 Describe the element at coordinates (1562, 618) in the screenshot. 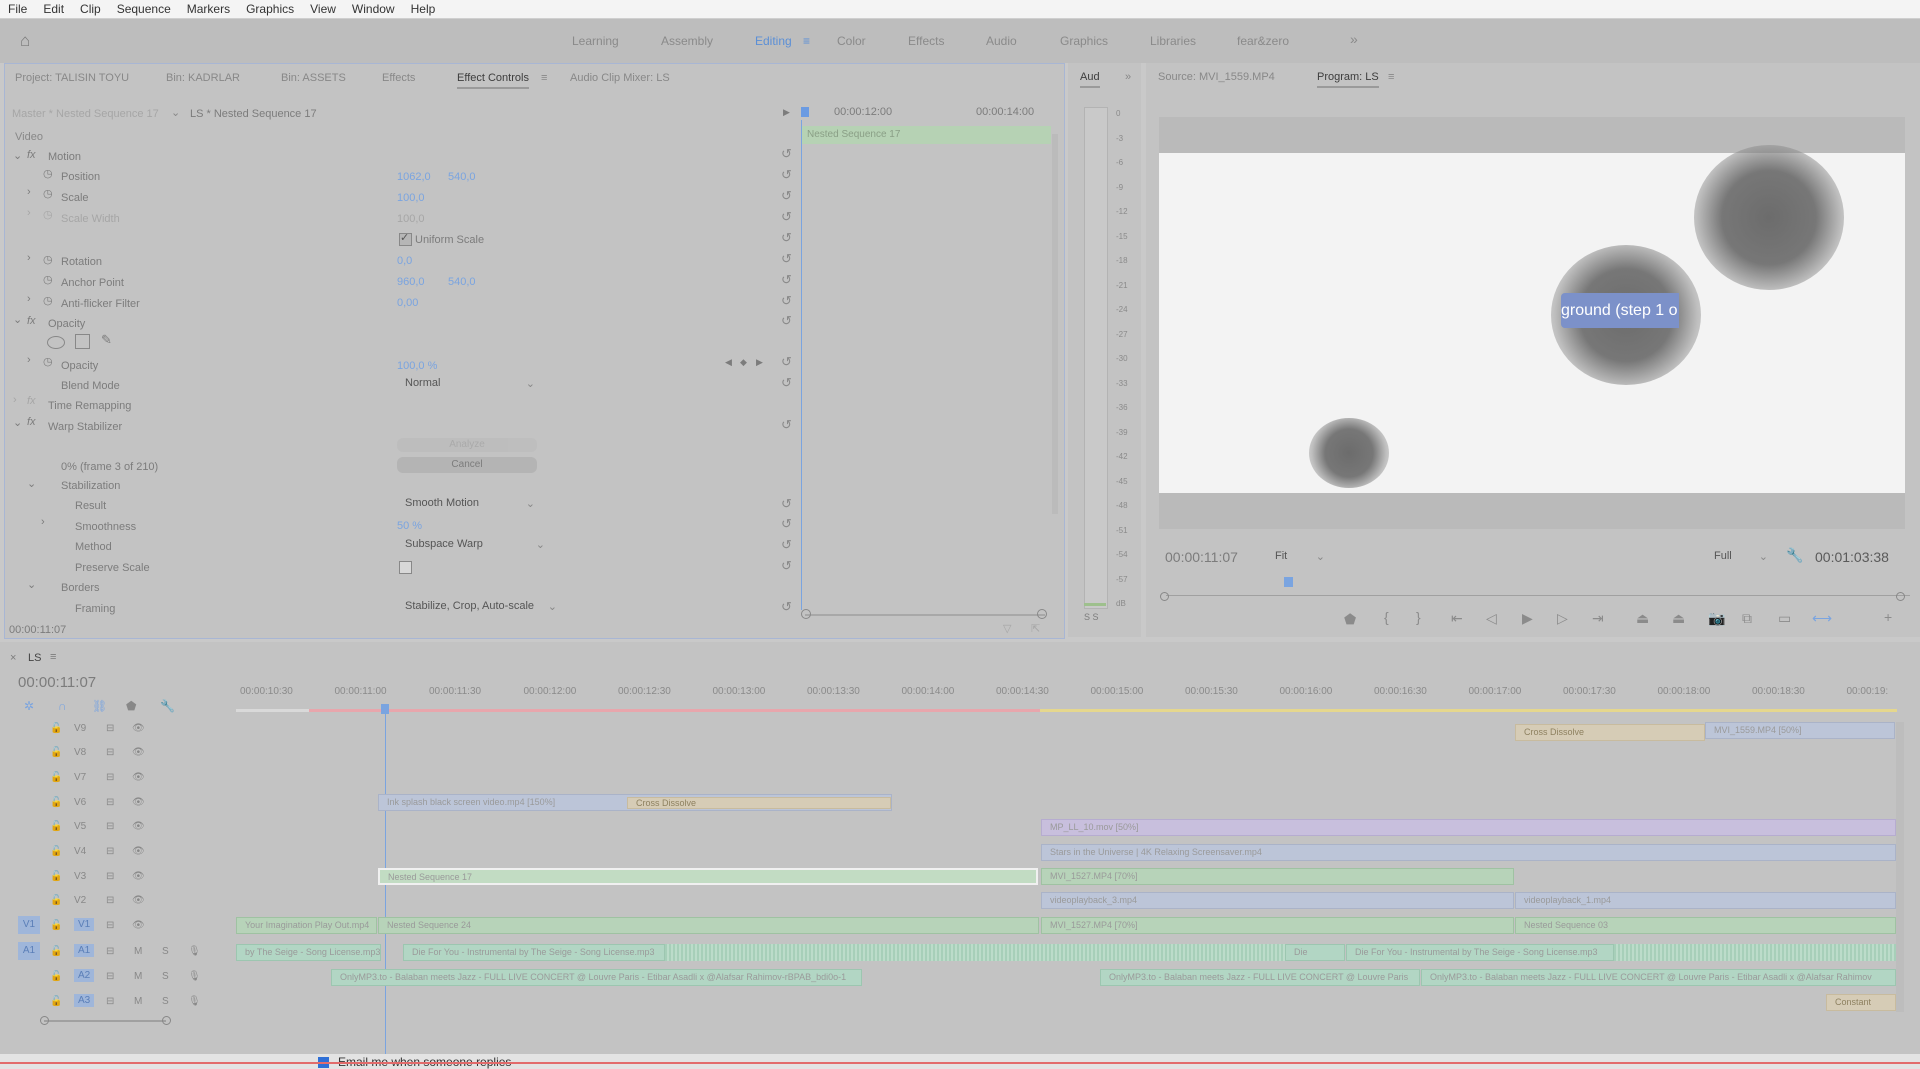

I see `step-forward-icon: ▷` at that location.